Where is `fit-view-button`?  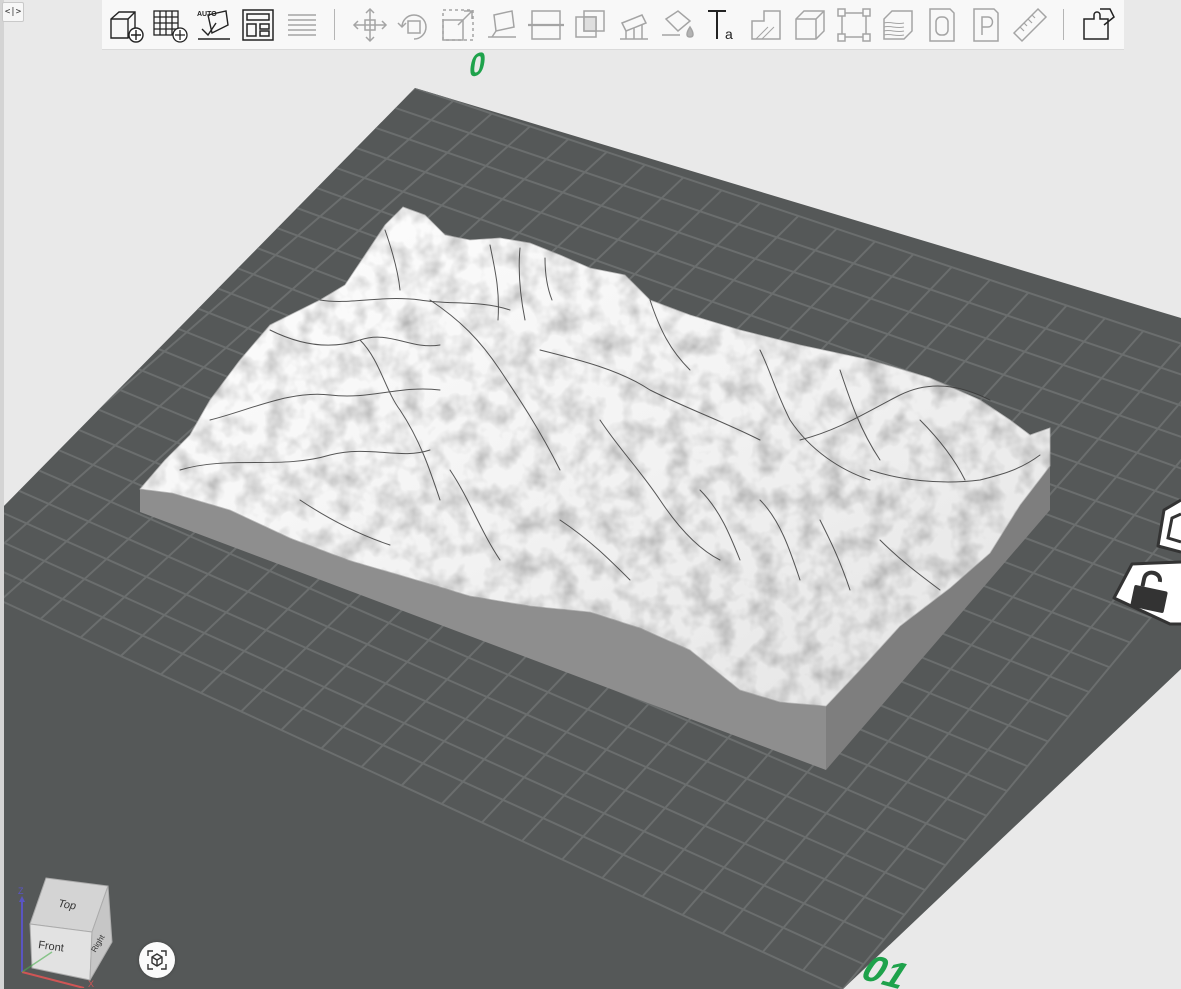 fit-view-button is located at coordinates (157, 960).